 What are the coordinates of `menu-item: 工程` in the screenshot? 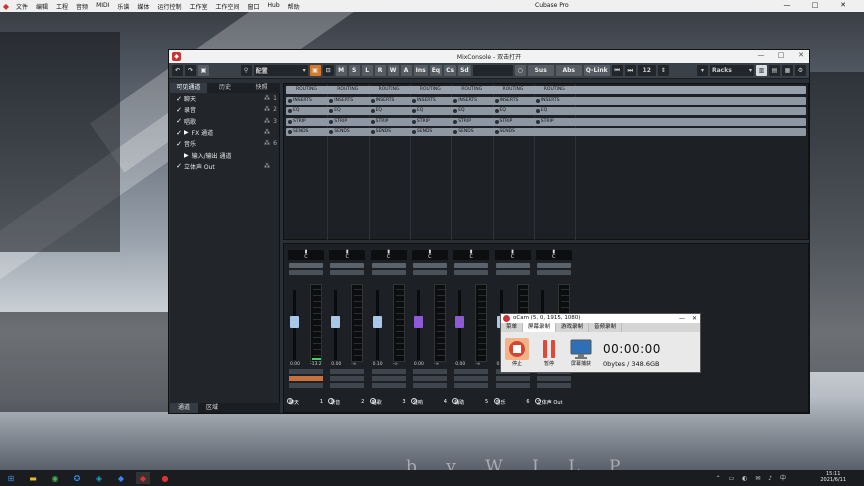 It's located at (62, 6).